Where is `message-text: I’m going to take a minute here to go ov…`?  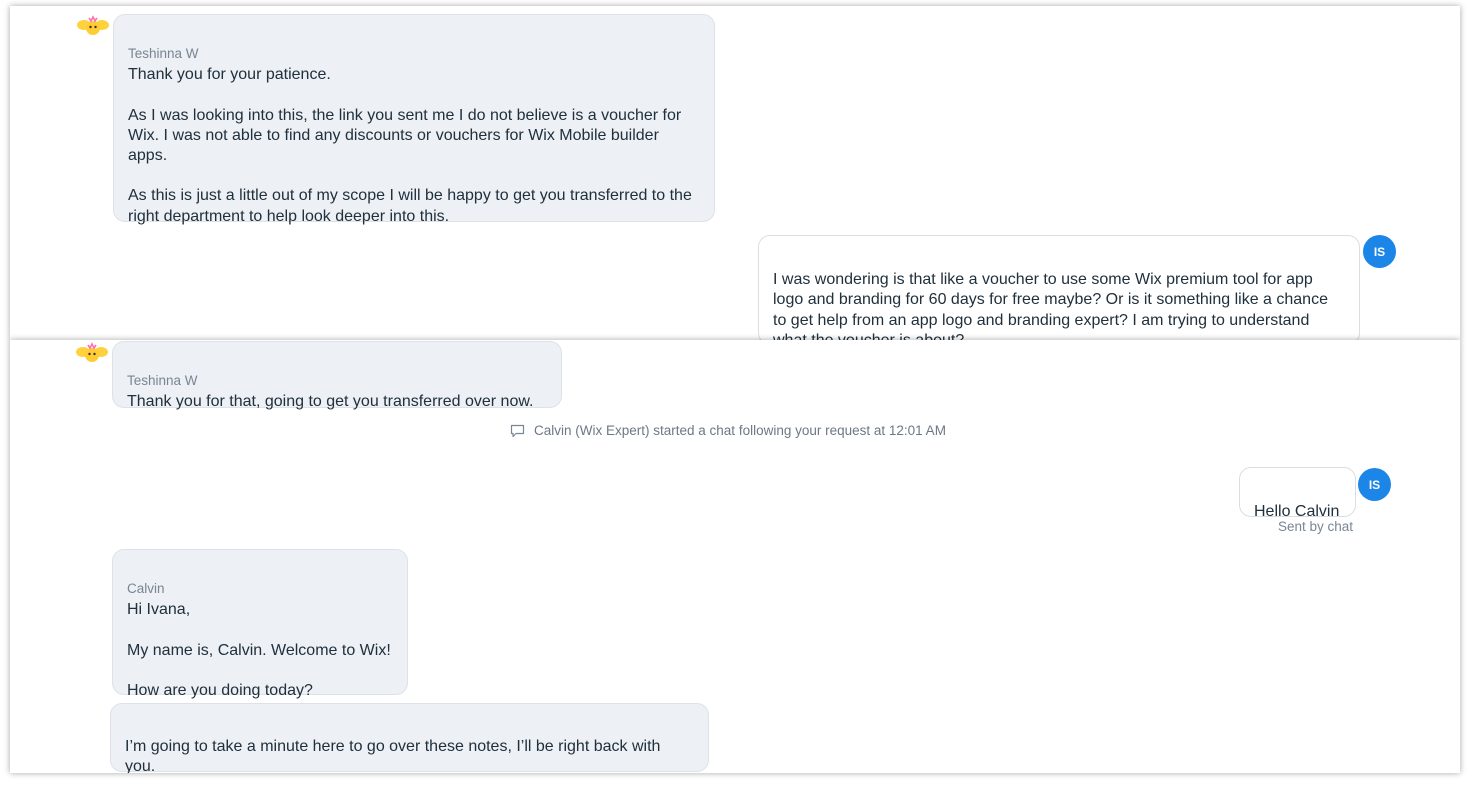
message-text: I’m going to take a minute here to go ov… is located at coordinates (393, 755).